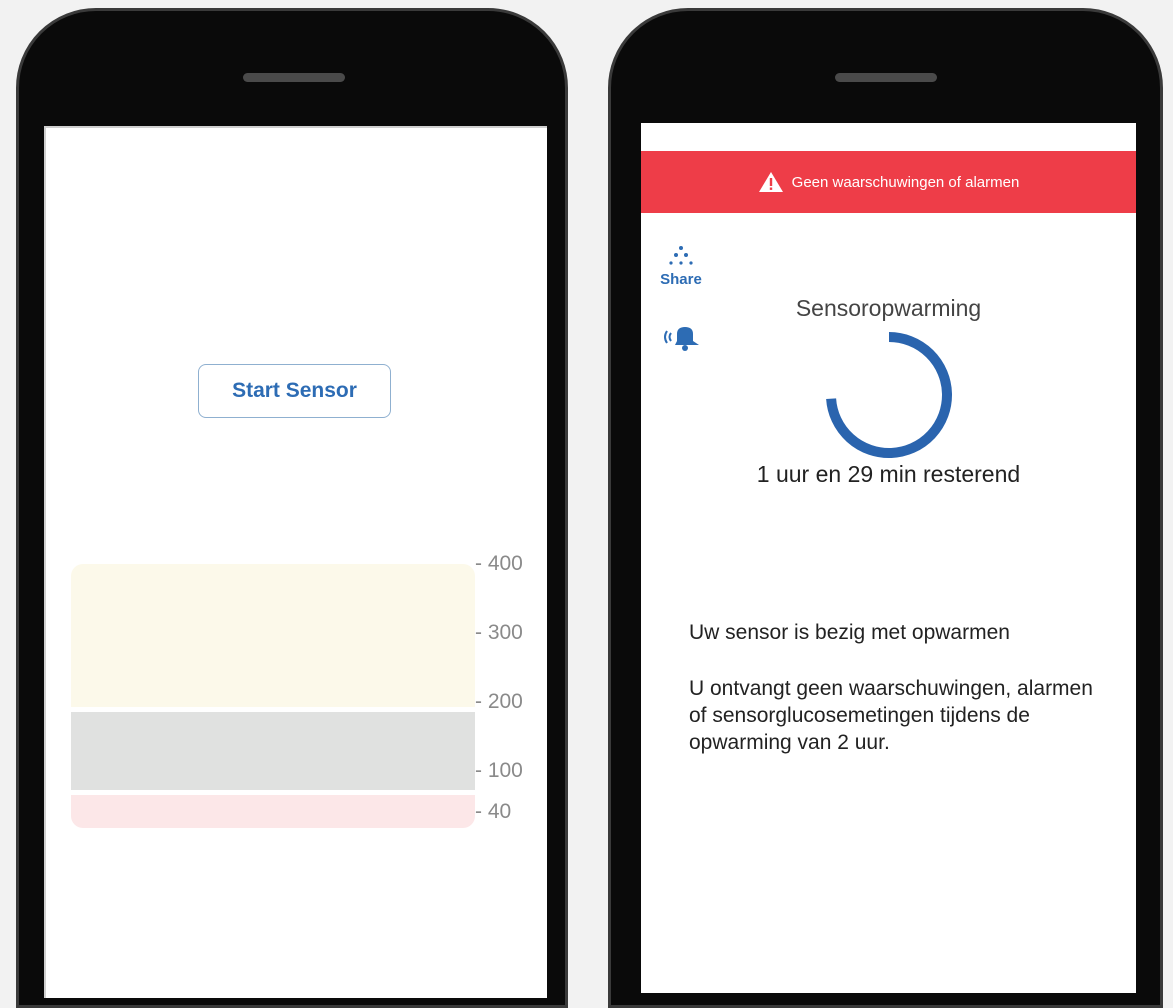 The width and height of the screenshot is (1173, 1008). I want to click on warmup-progress-arc, so click(889, 395).